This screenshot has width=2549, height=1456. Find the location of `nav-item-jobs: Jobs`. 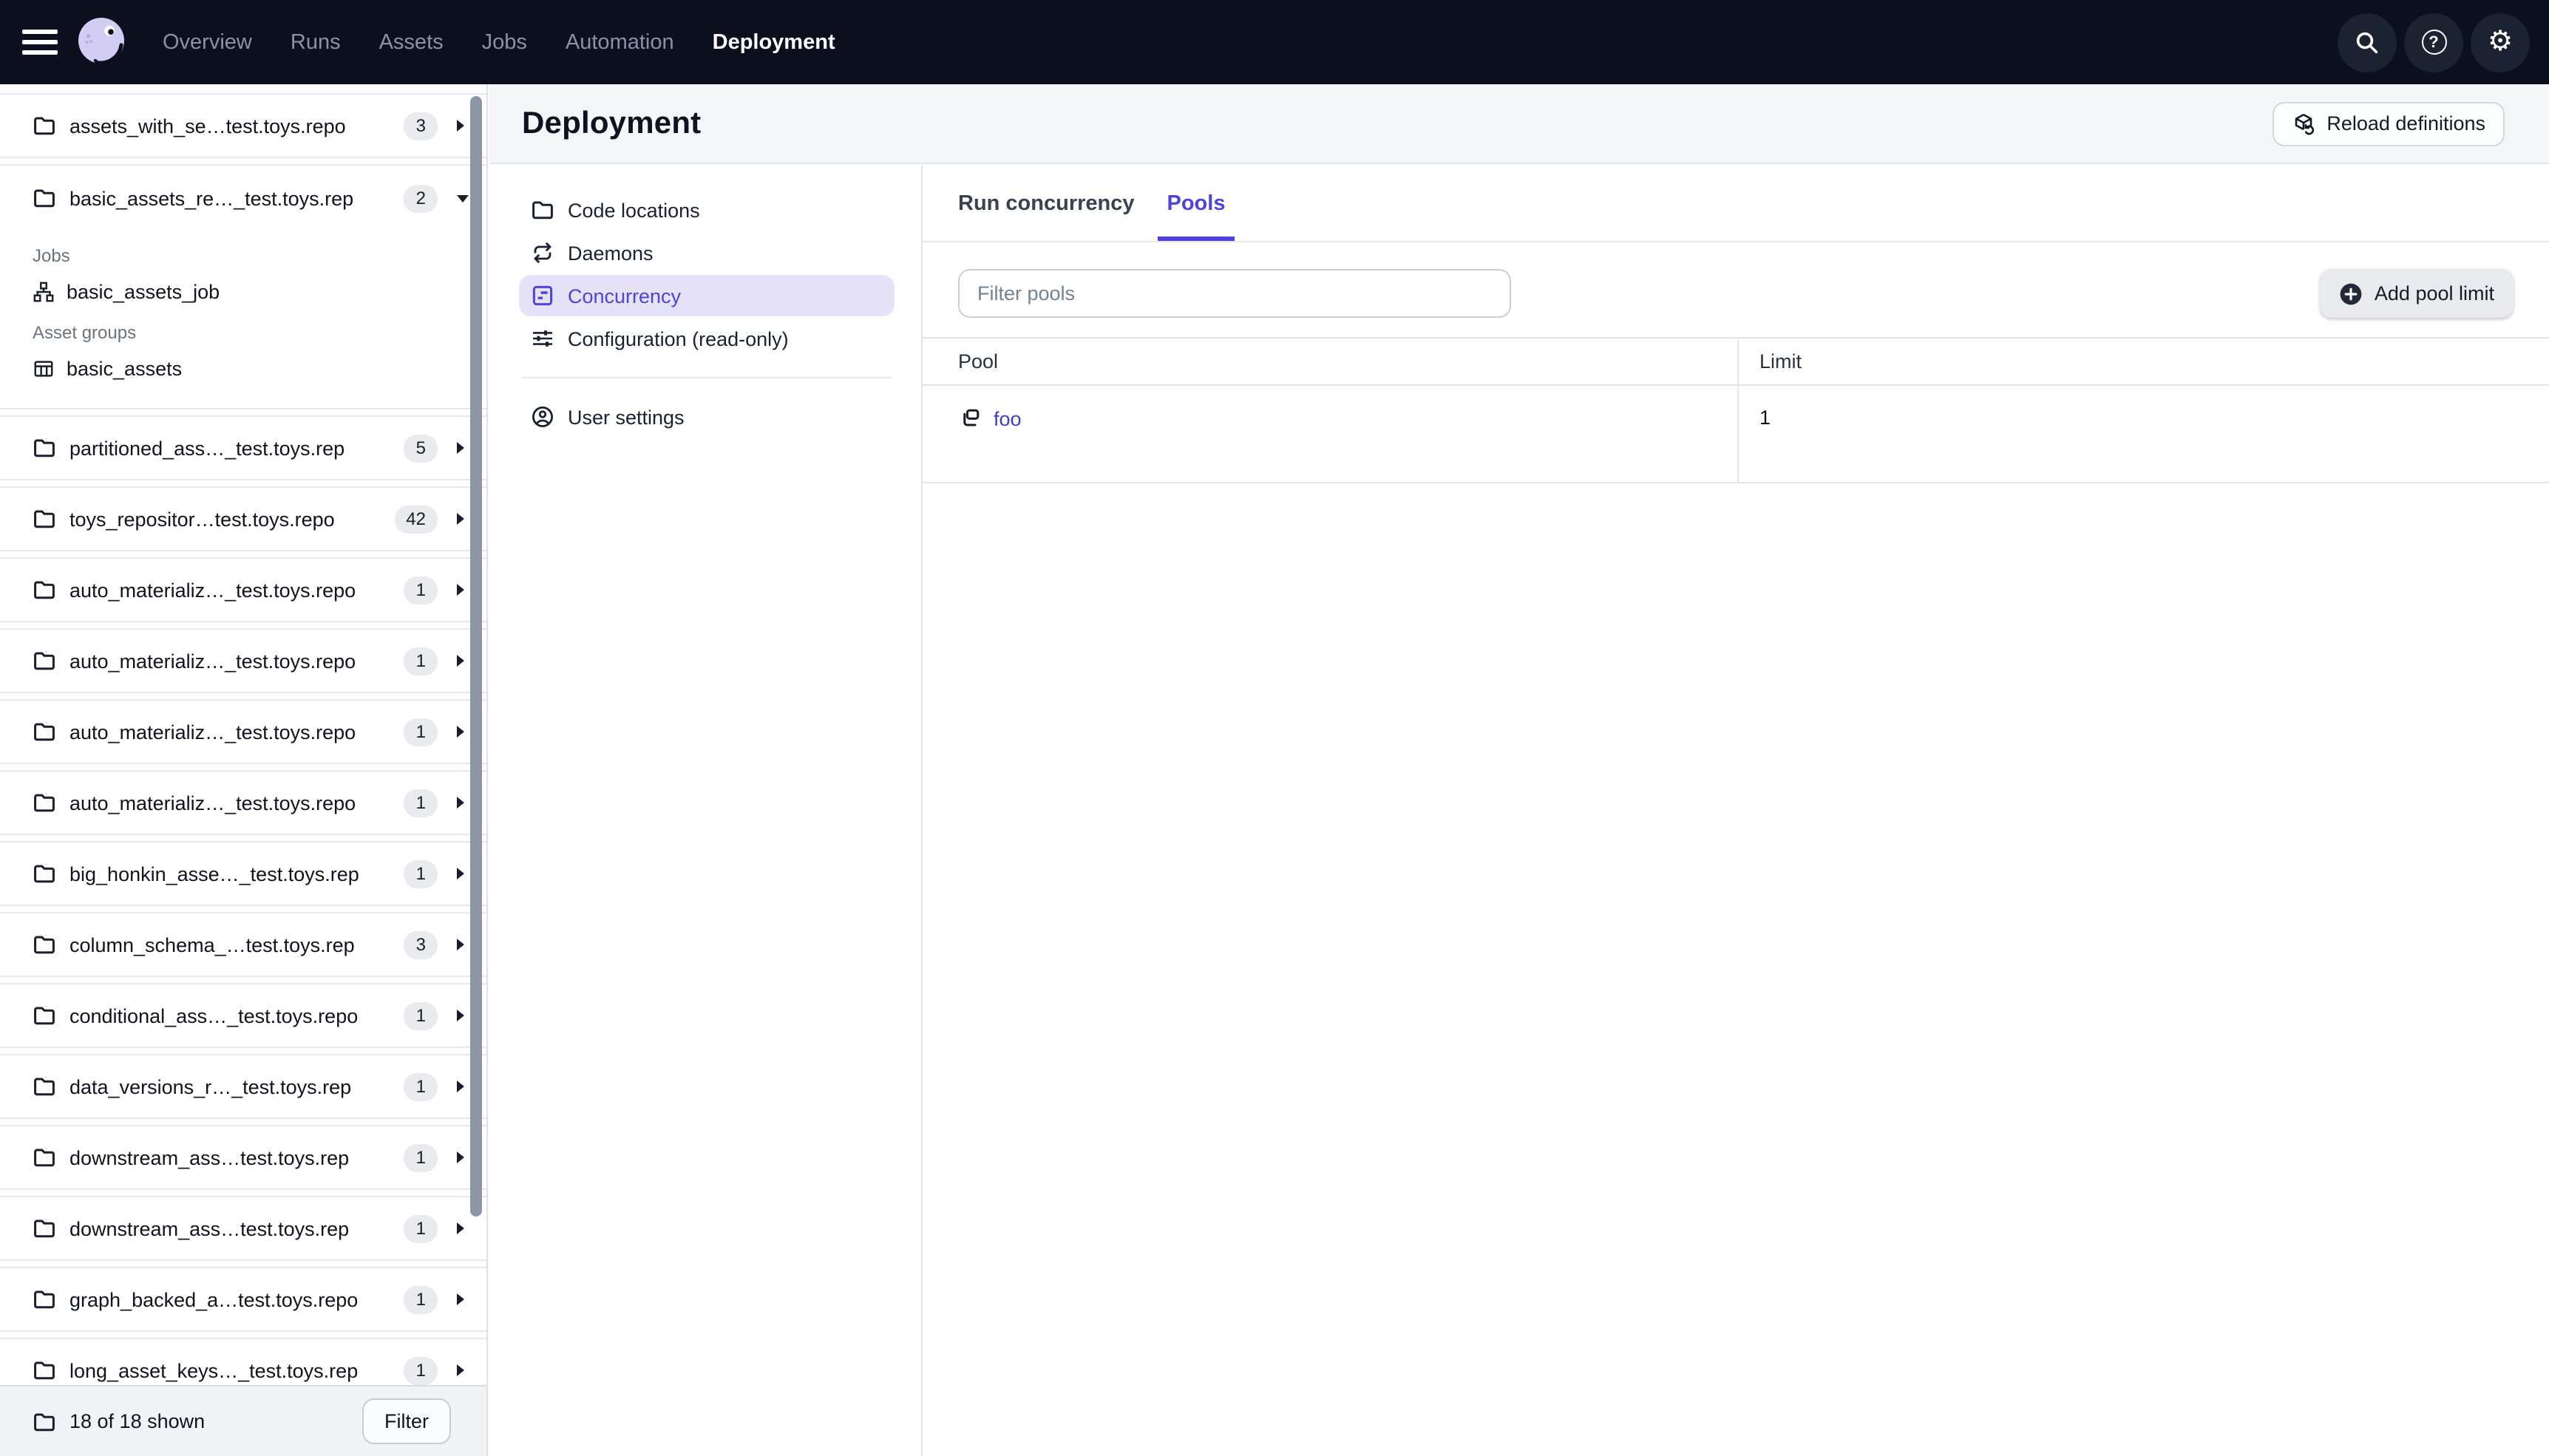

nav-item-jobs: Jobs is located at coordinates (505, 42).